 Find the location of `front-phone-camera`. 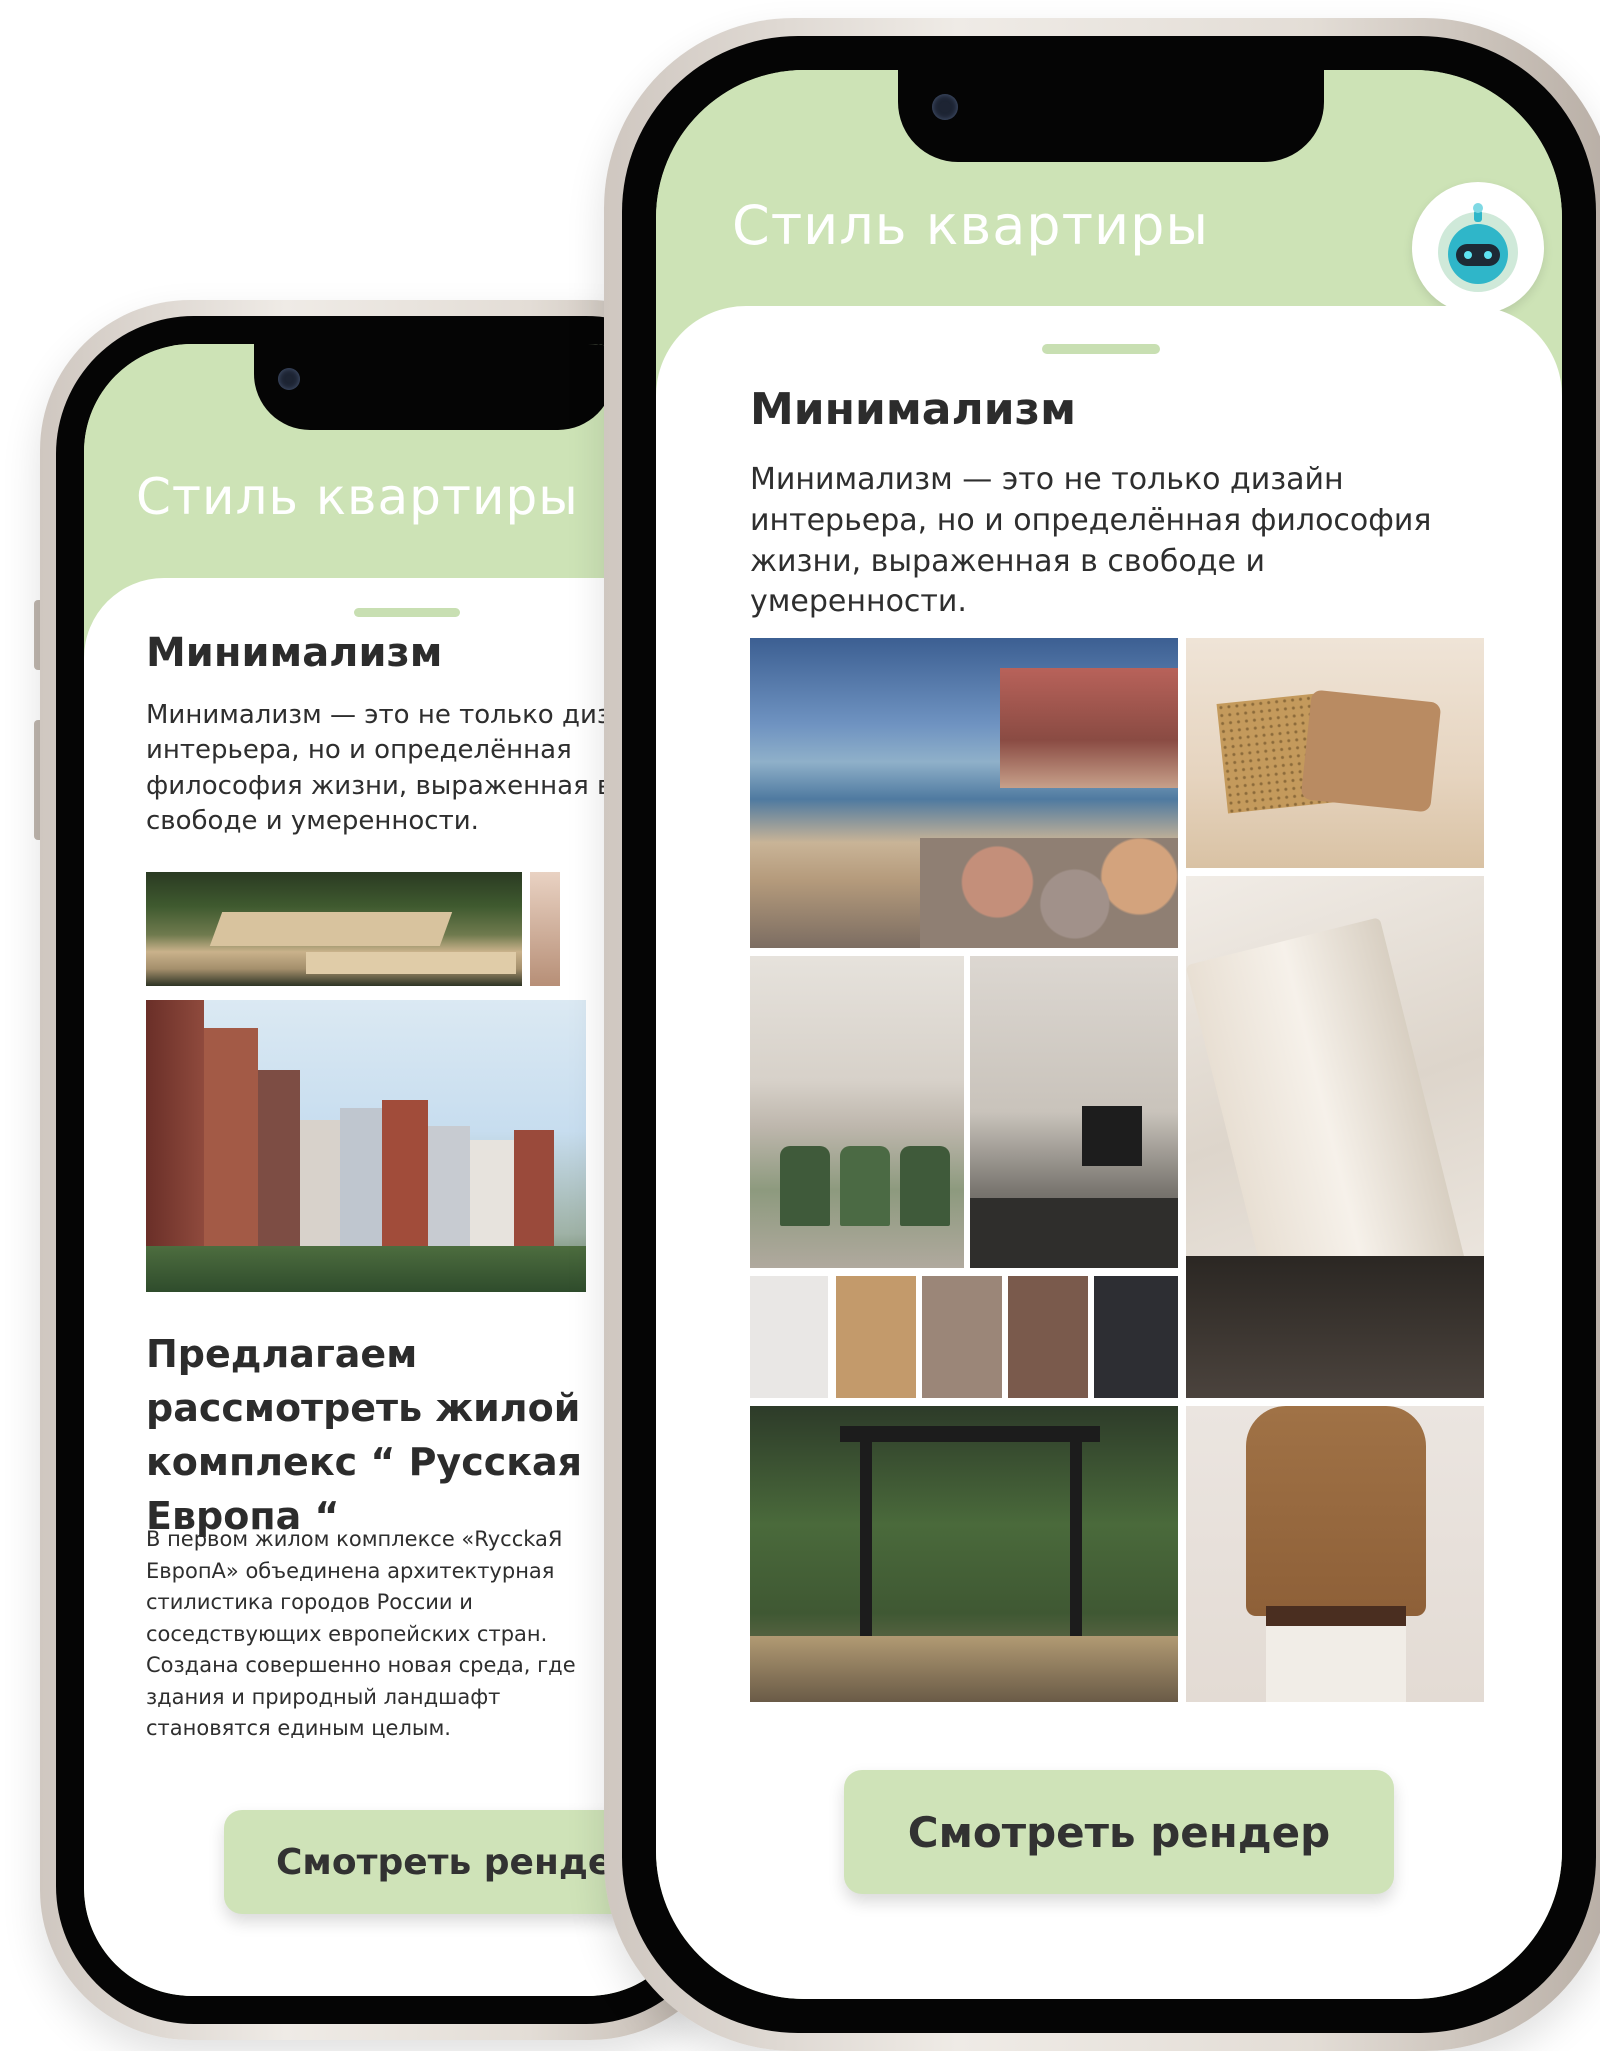

front-phone-camera is located at coordinates (945, 107).